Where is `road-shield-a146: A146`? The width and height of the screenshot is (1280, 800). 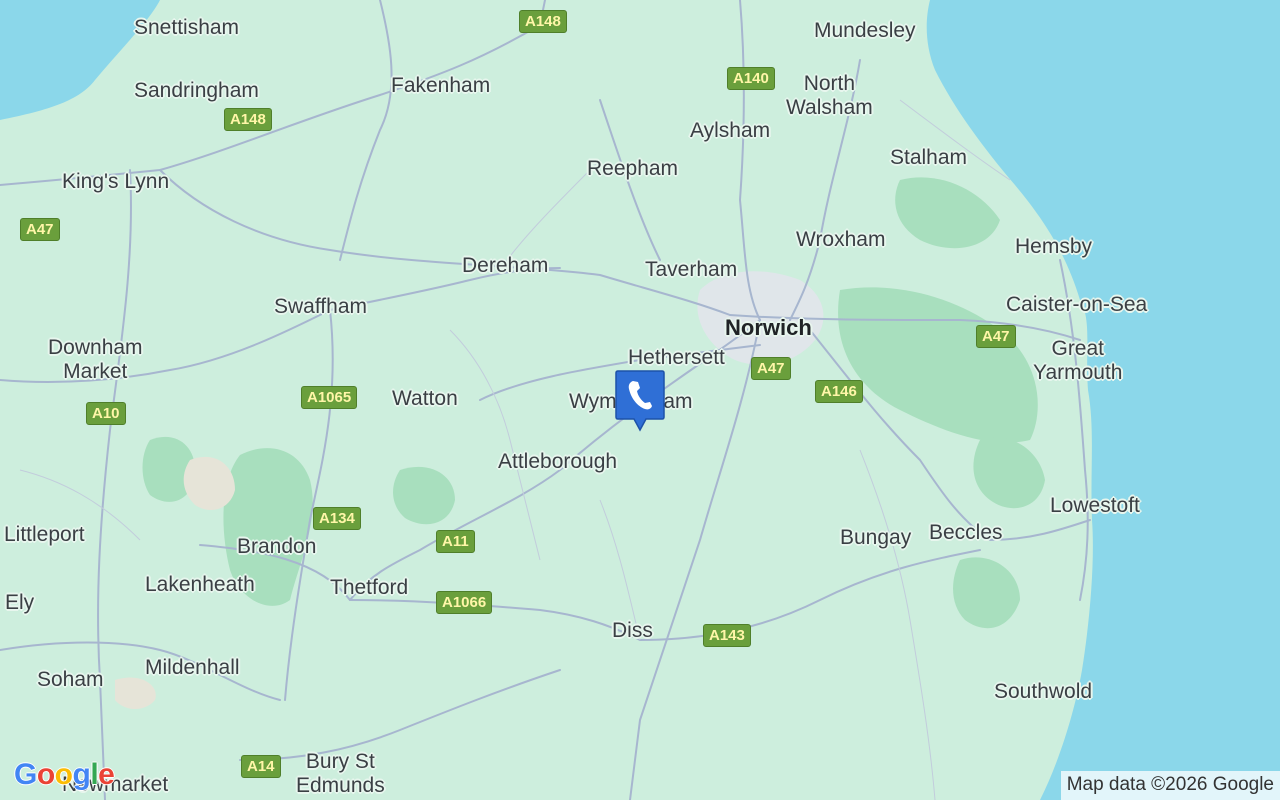 road-shield-a146: A146 is located at coordinates (839, 391).